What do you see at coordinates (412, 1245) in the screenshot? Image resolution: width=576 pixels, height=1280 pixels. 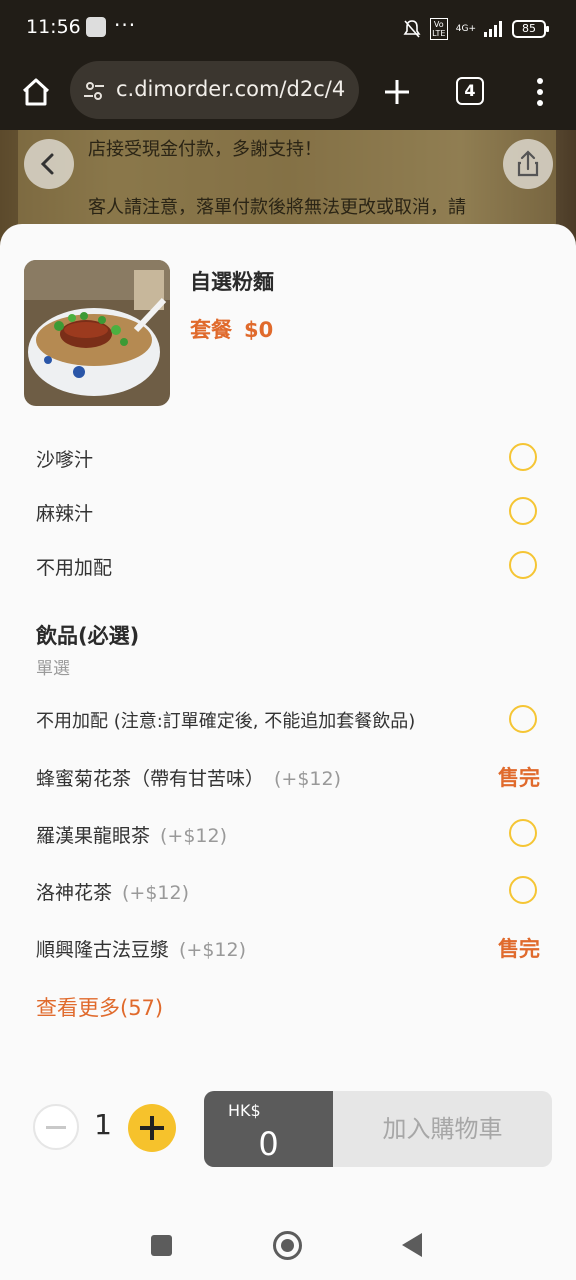 I see `back-triangle-icon` at bounding box center [412, 1245].